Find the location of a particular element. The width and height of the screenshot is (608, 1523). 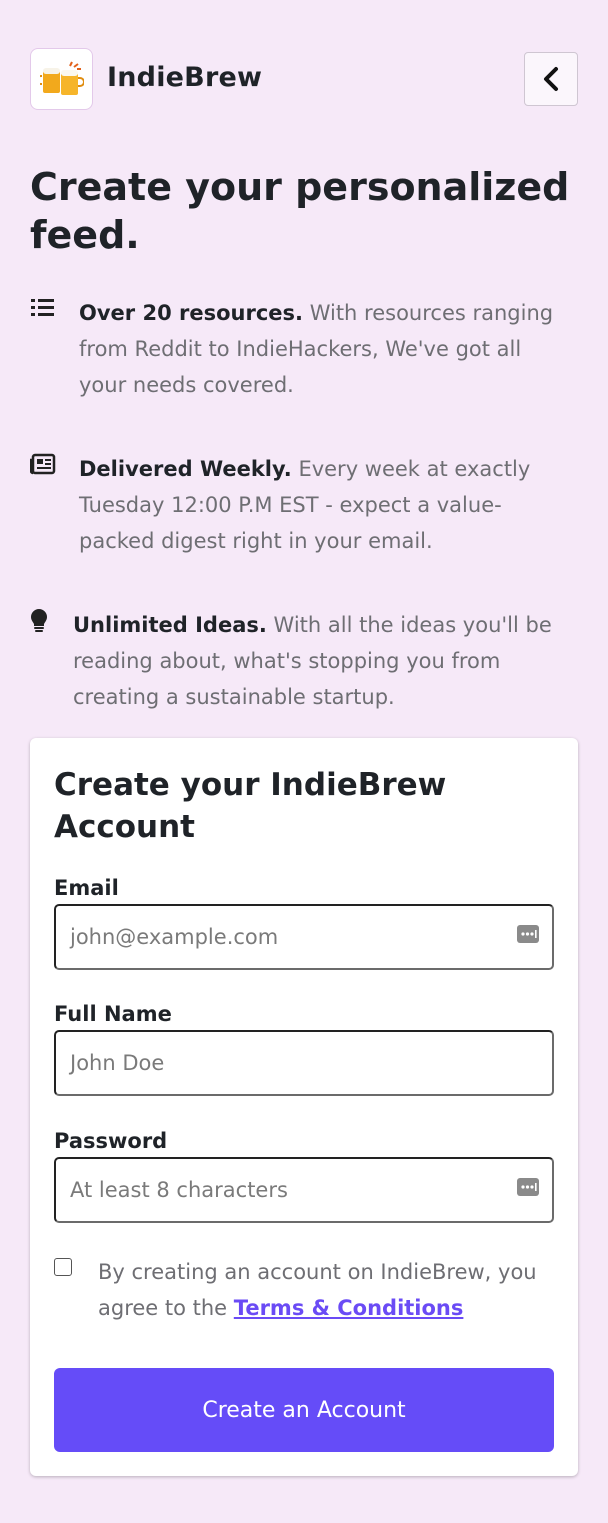

newspaper-icon is located at coordinates (43, 464).